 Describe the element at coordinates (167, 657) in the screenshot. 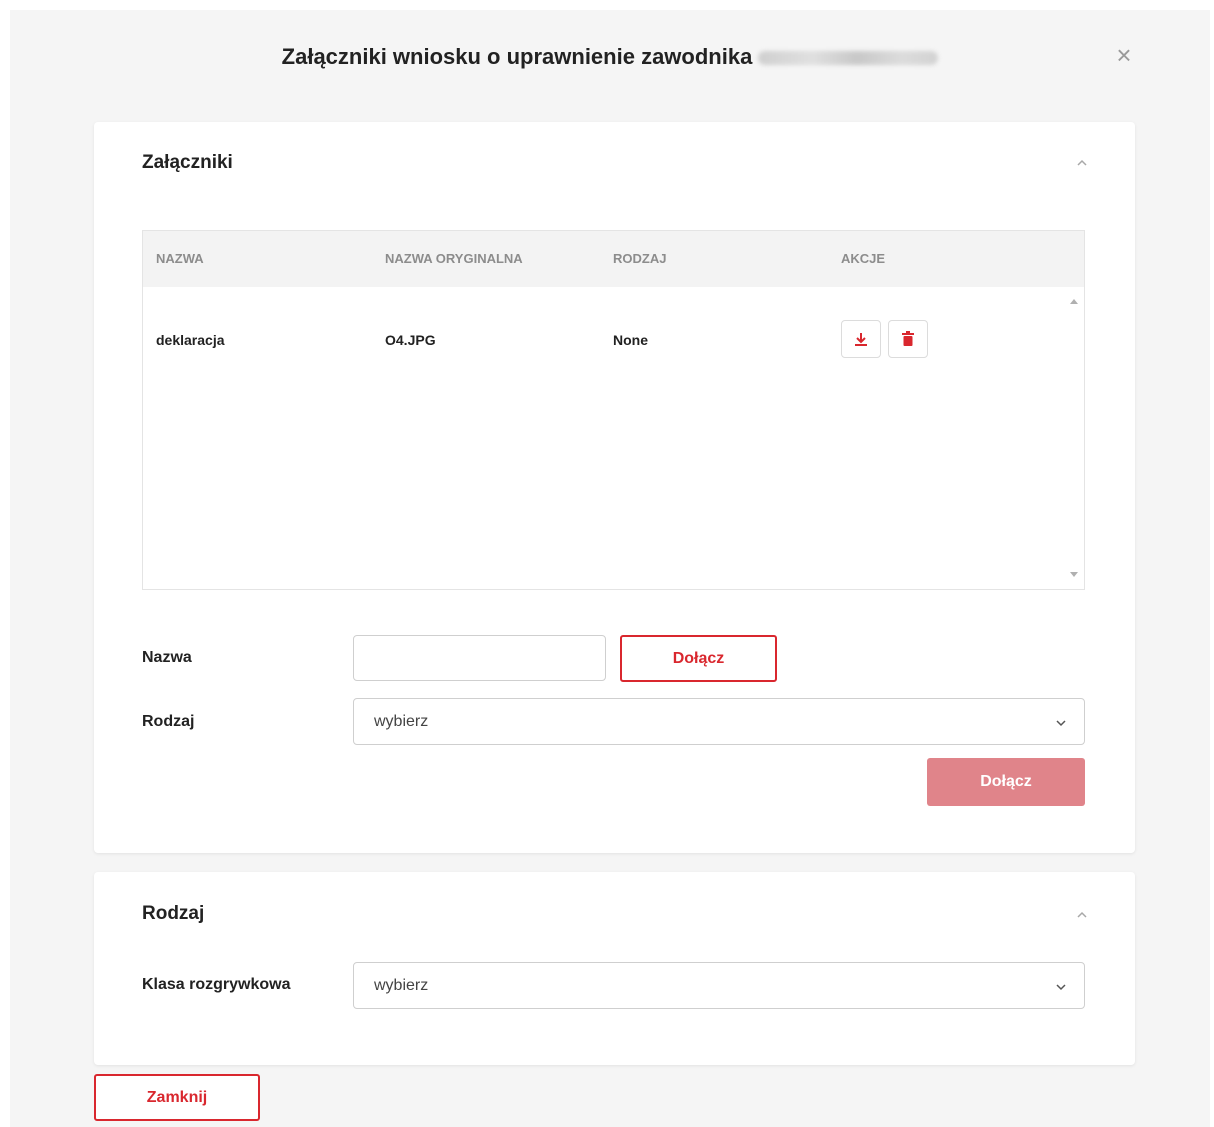

I see `name-label: Nazwa` at that location.